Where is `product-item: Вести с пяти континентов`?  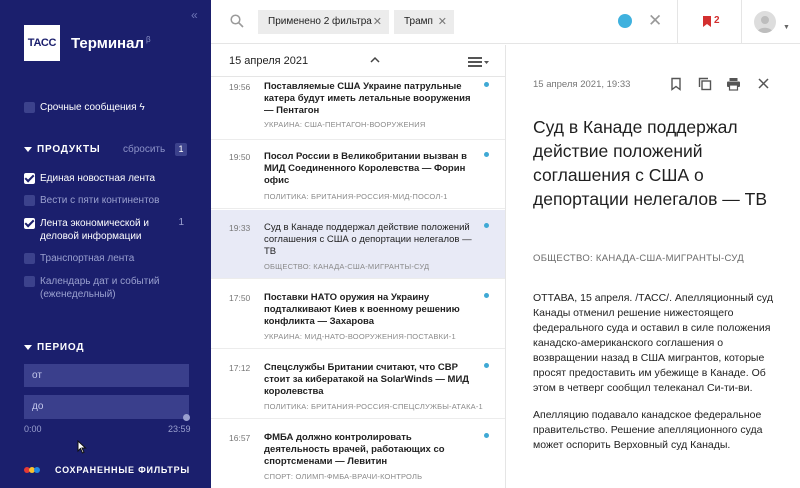
product-item: Вести с пяти континентов is located at coordinates (106, 200).